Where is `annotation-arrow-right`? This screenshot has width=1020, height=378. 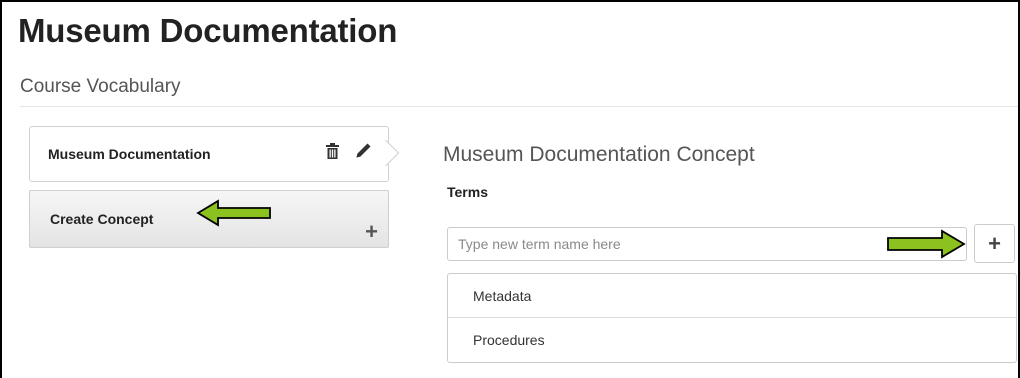 annotation-arrow-right is located at coordinates (926, 244).